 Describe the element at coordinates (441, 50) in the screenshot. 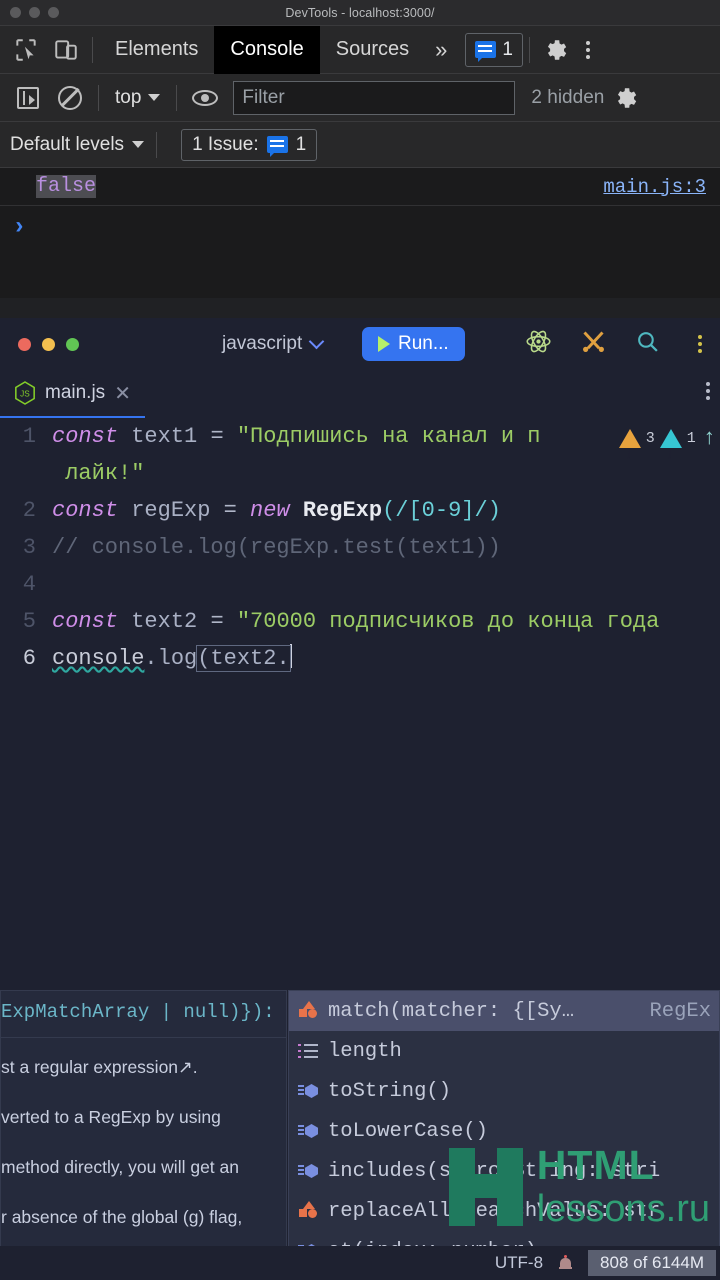

I see `more-tabs-icon: »` at that location.